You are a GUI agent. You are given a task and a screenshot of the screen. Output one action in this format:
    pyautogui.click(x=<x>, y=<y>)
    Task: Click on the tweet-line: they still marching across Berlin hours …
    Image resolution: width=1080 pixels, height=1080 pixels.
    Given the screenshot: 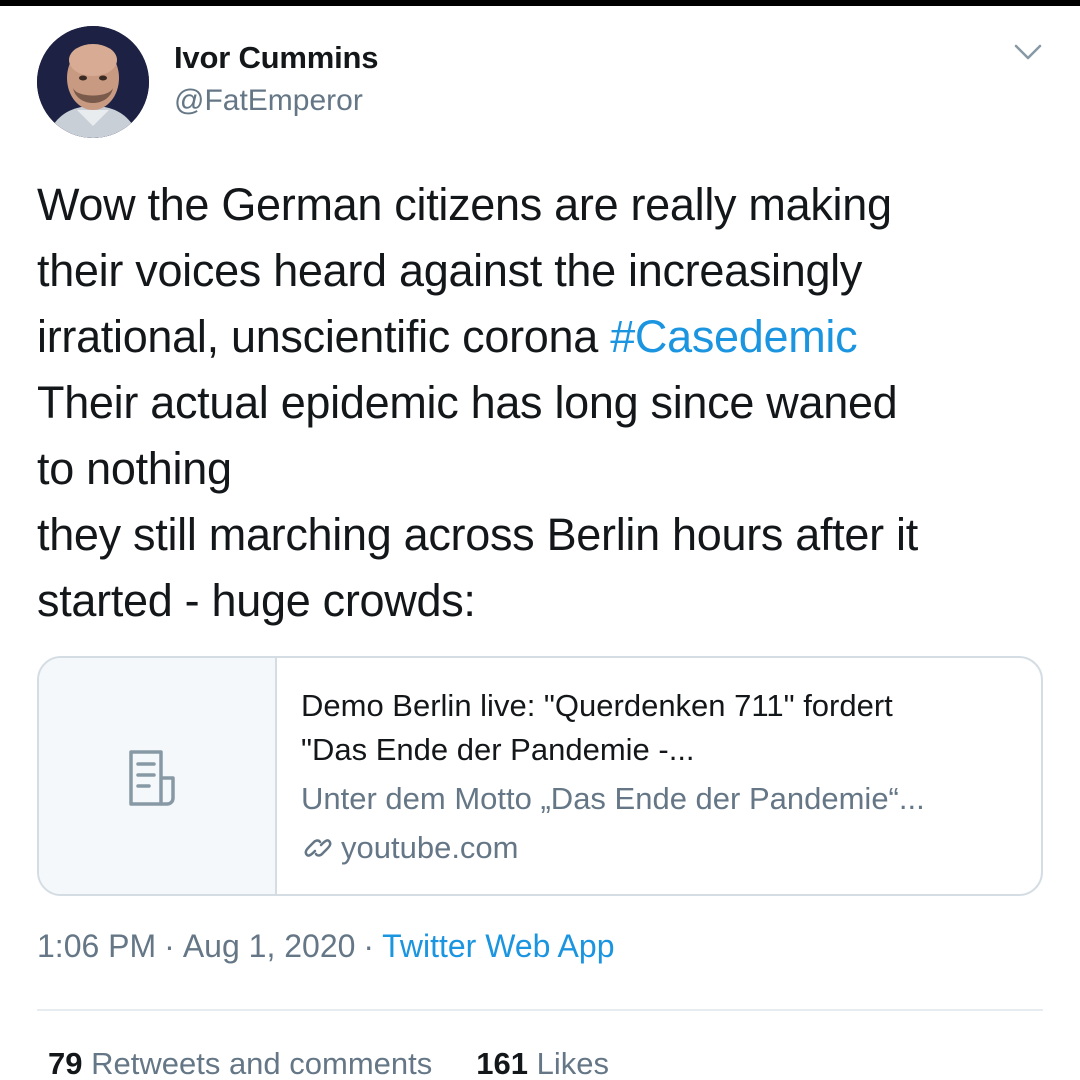 What is the action you would take?
    pyautogui.click(x=477, y=534)
    